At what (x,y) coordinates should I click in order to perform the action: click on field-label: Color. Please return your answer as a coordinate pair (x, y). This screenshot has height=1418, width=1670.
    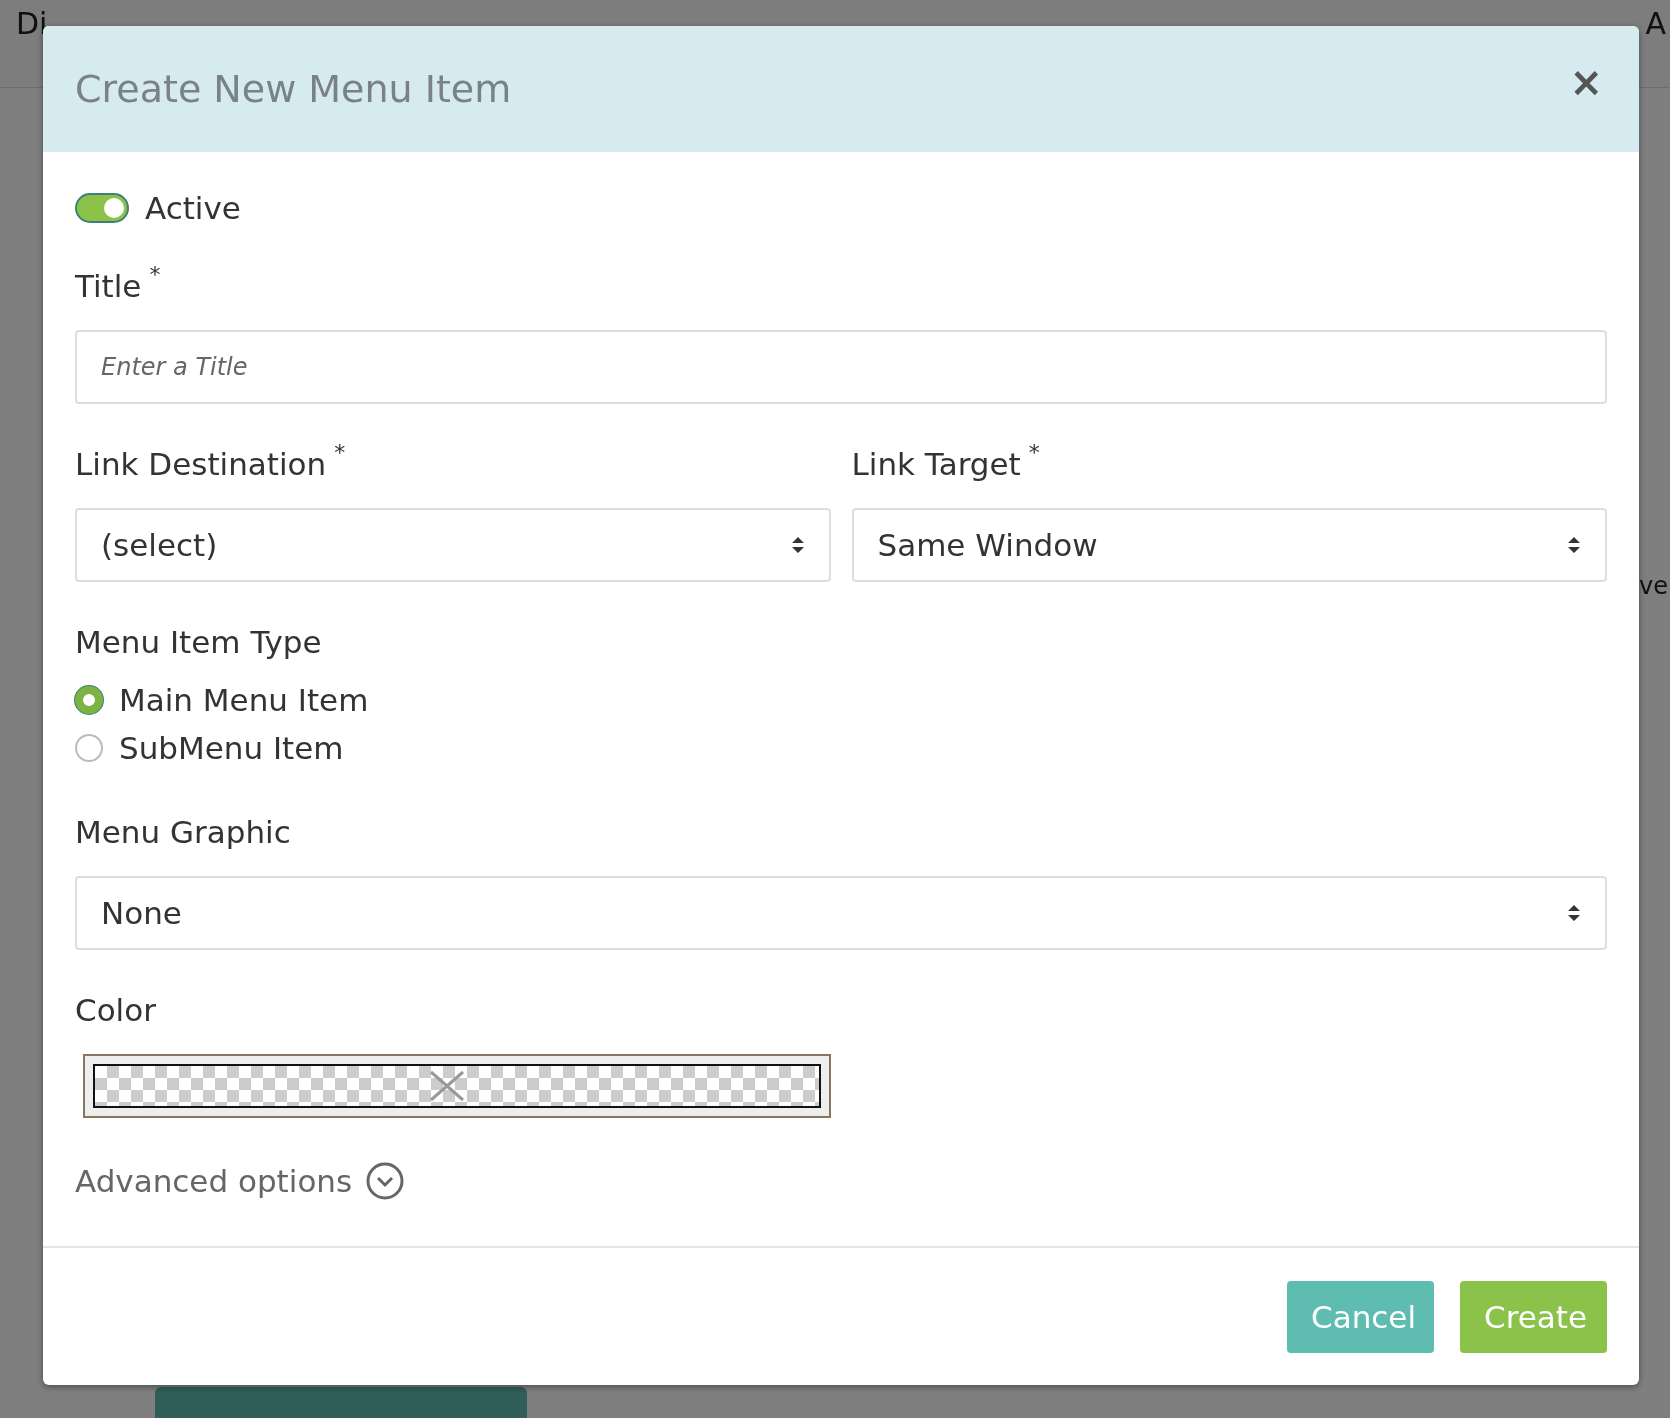
    Looking at the image, I should click on (115, 1010).